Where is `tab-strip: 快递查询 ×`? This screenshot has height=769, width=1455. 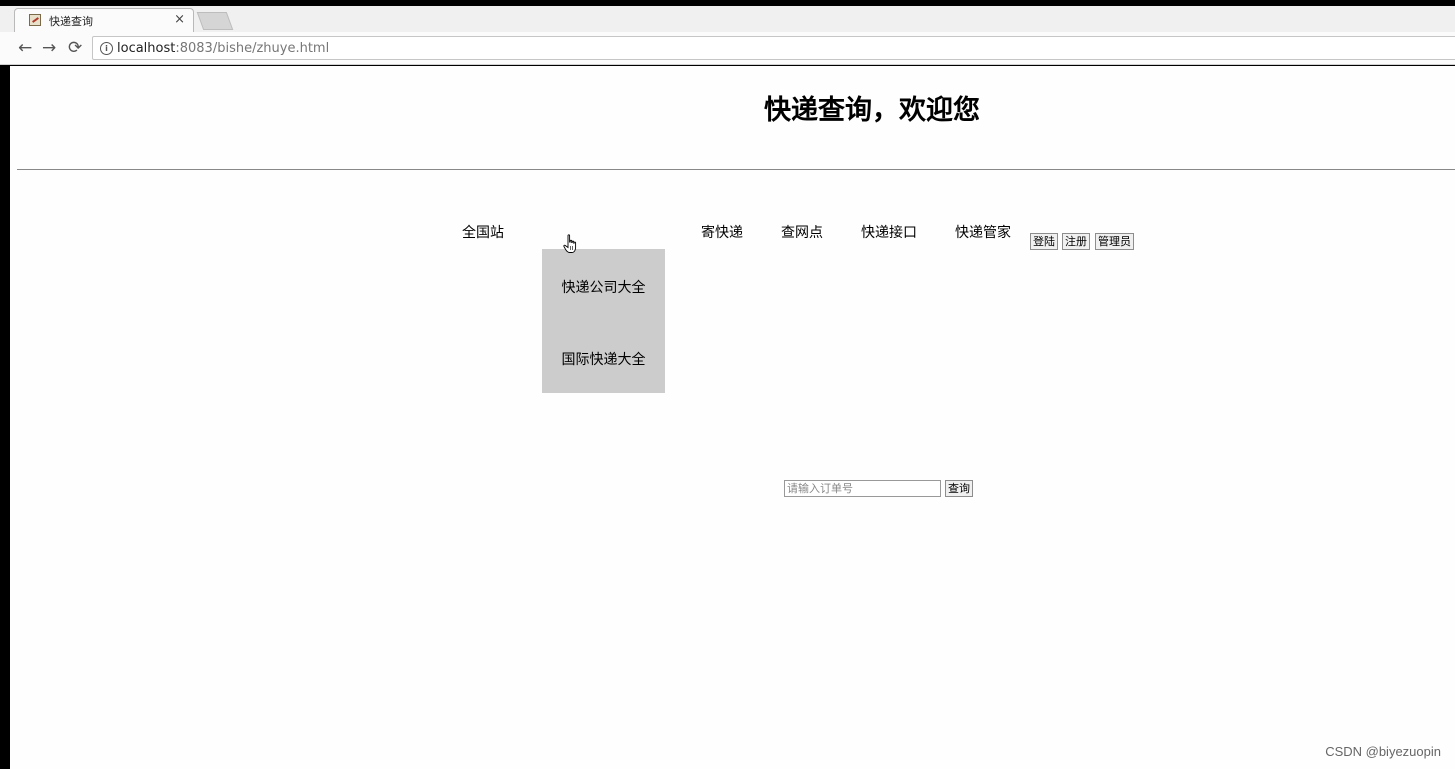
tab-strip: 快递查询 × is located at coordinates (727, 19).